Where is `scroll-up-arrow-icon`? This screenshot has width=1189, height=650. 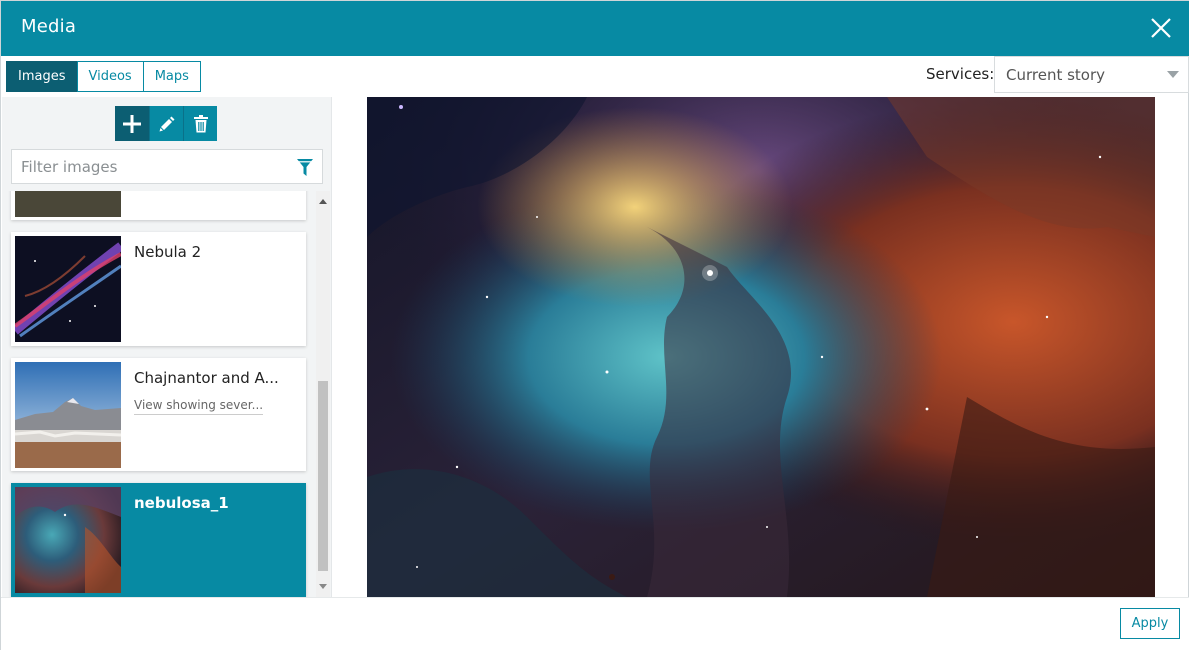 scroll-up-arrow-icon is located at coordinates (323, 201).